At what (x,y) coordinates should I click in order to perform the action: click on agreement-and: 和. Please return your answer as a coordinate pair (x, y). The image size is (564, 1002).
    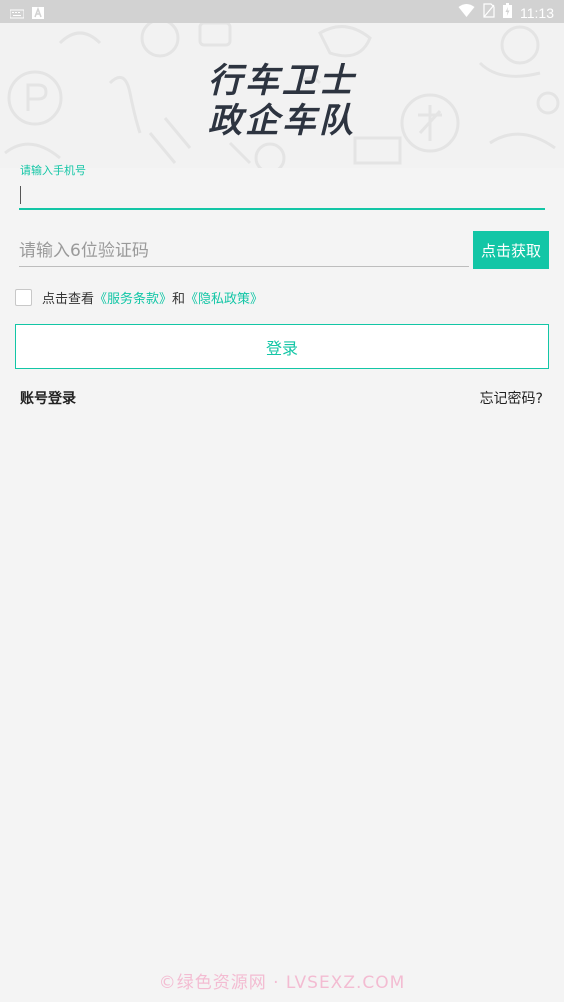
    Looking at the image, I should click on (179, 299).